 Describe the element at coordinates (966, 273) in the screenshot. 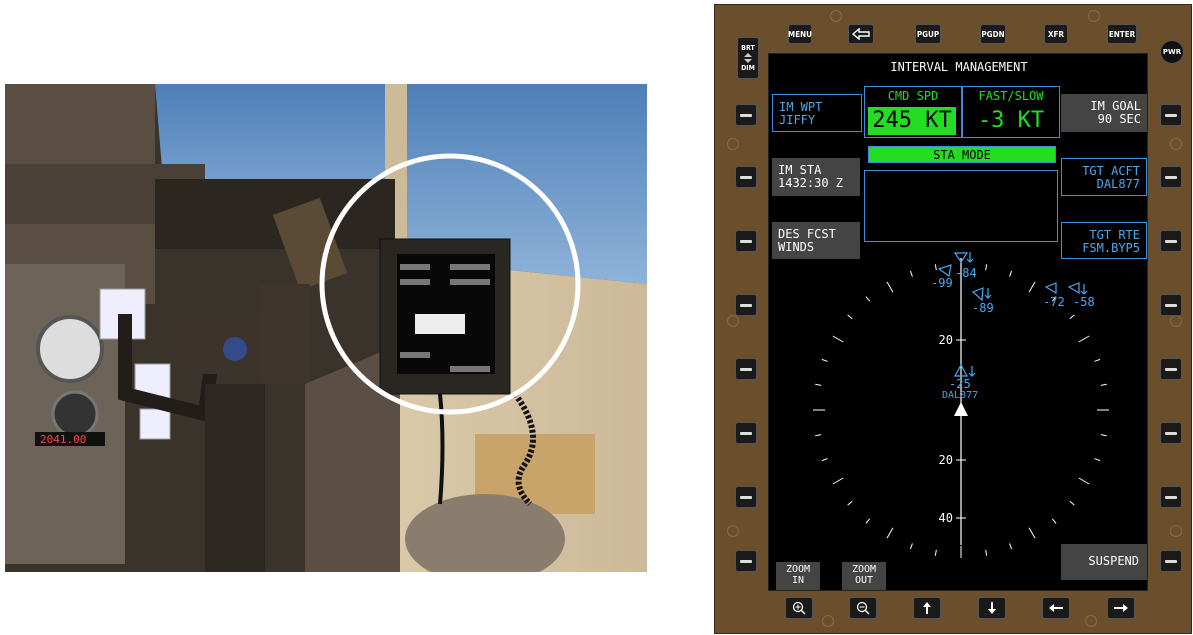

I see `traffic-alt-84: -84` at that location.